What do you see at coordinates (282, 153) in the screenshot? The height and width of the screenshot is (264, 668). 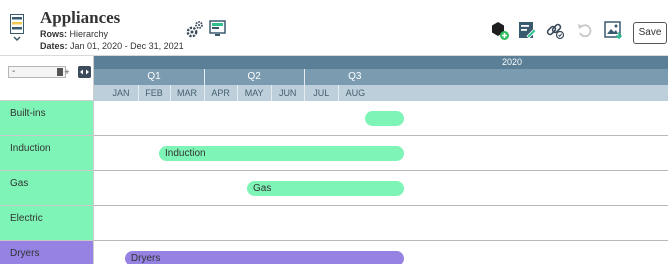 I see `gantt-bar-induction: Induction` at bounding box center [282, 153].